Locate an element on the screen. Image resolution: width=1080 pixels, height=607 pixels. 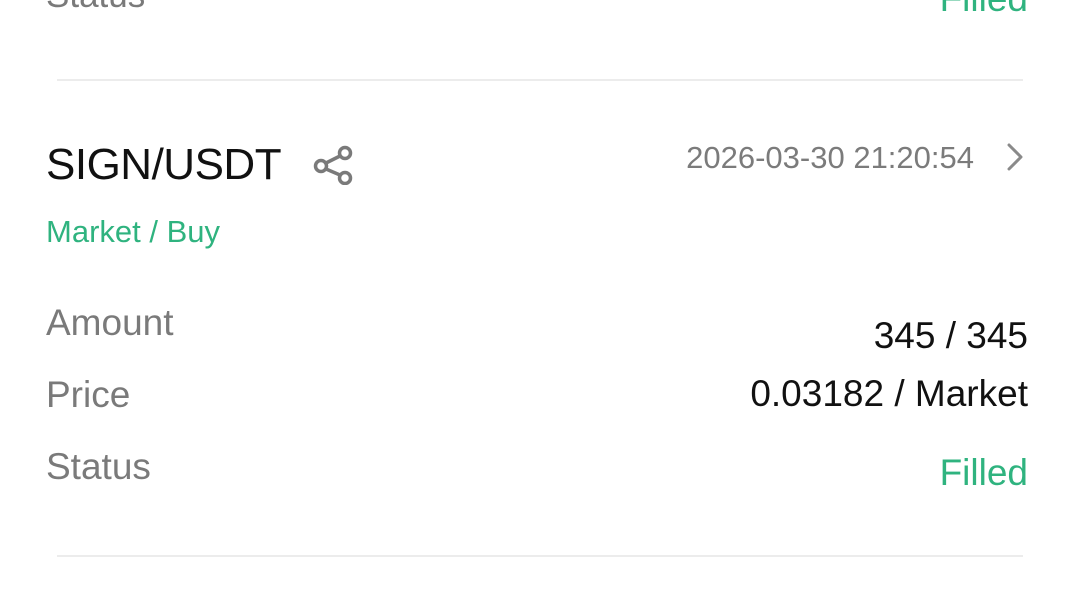
status-label: Status is located at coordinates (98, 466).